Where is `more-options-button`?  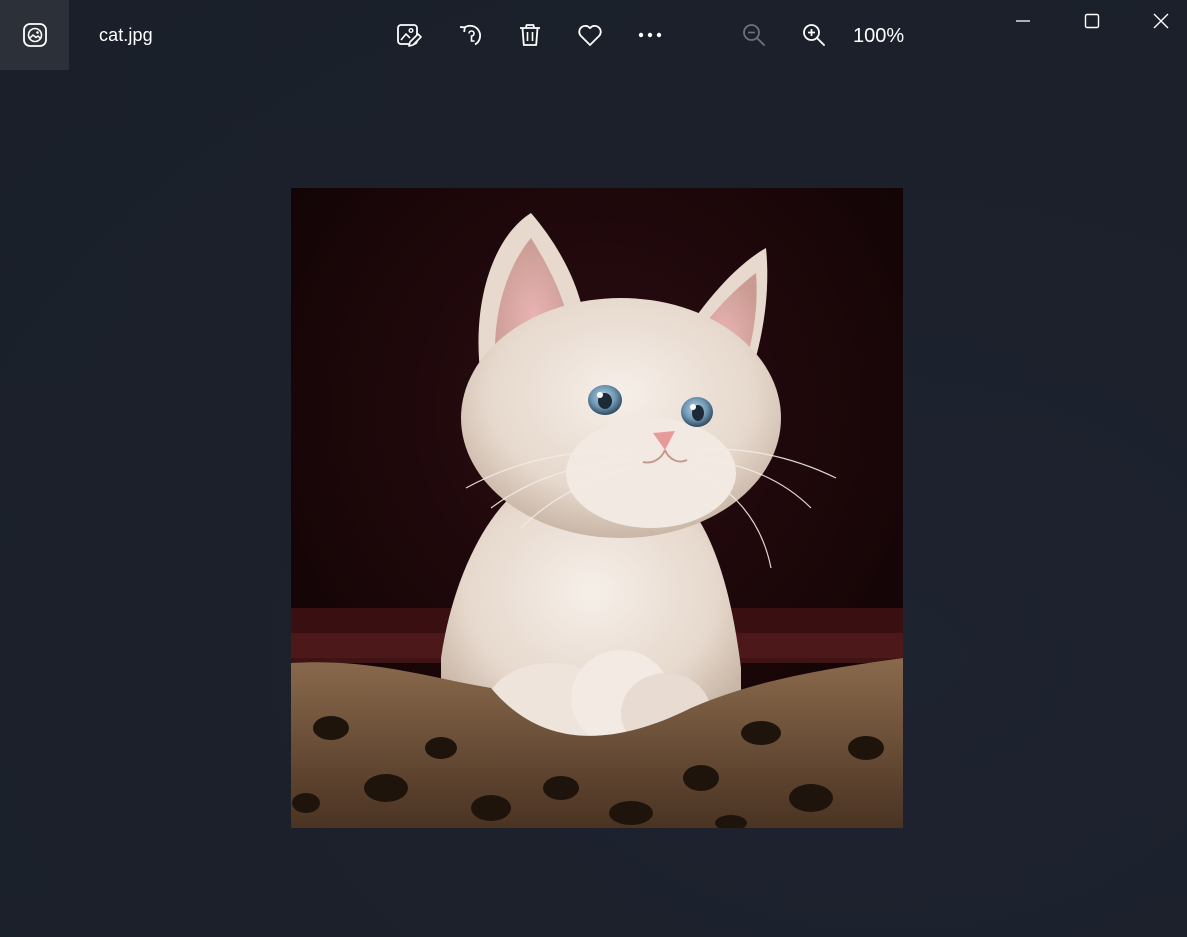
more-options-button is located at coordinates (650, 35).